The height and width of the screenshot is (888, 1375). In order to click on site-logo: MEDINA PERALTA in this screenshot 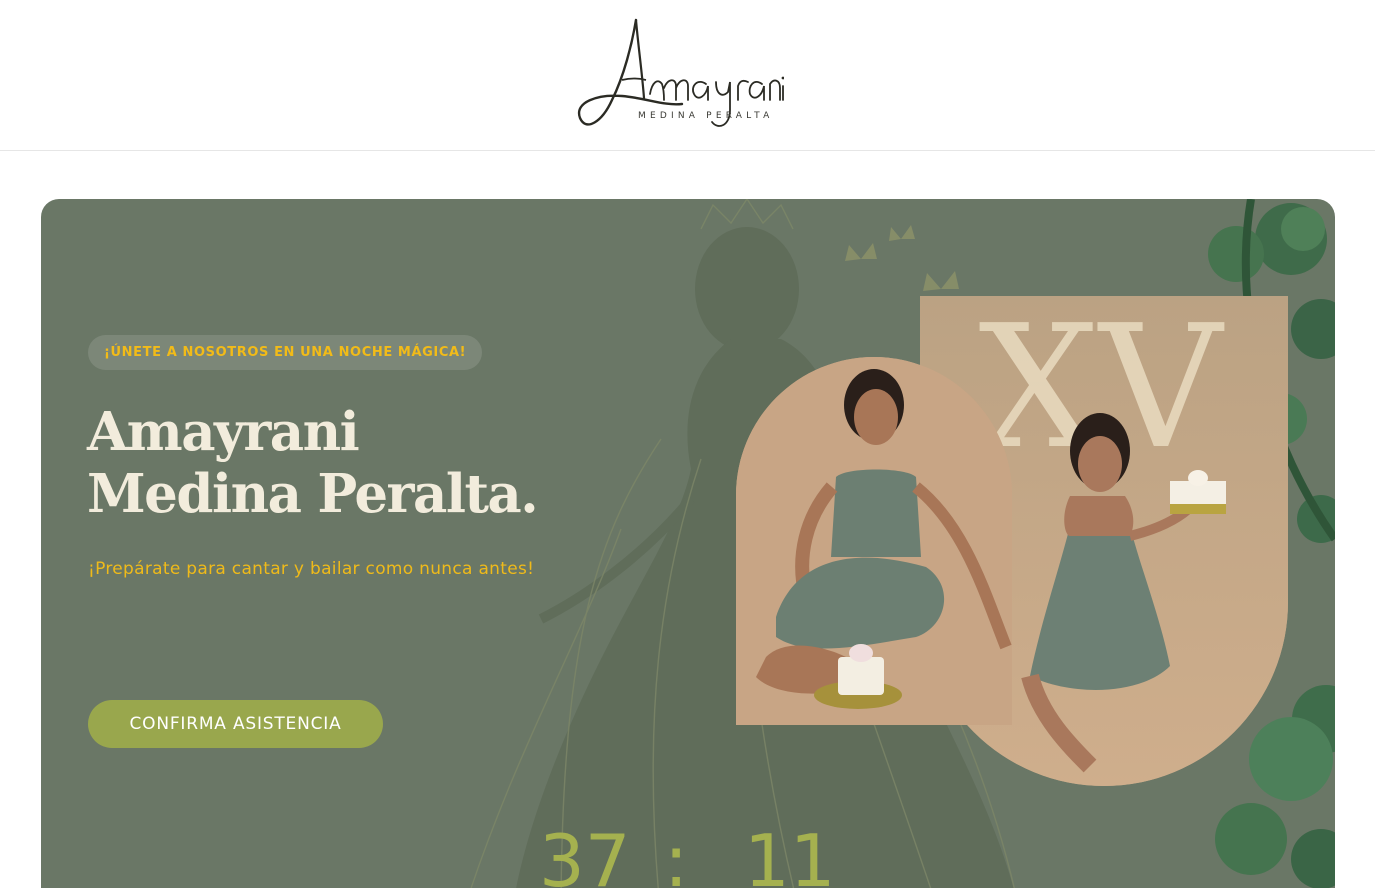, I will do `click(678, 75)`.